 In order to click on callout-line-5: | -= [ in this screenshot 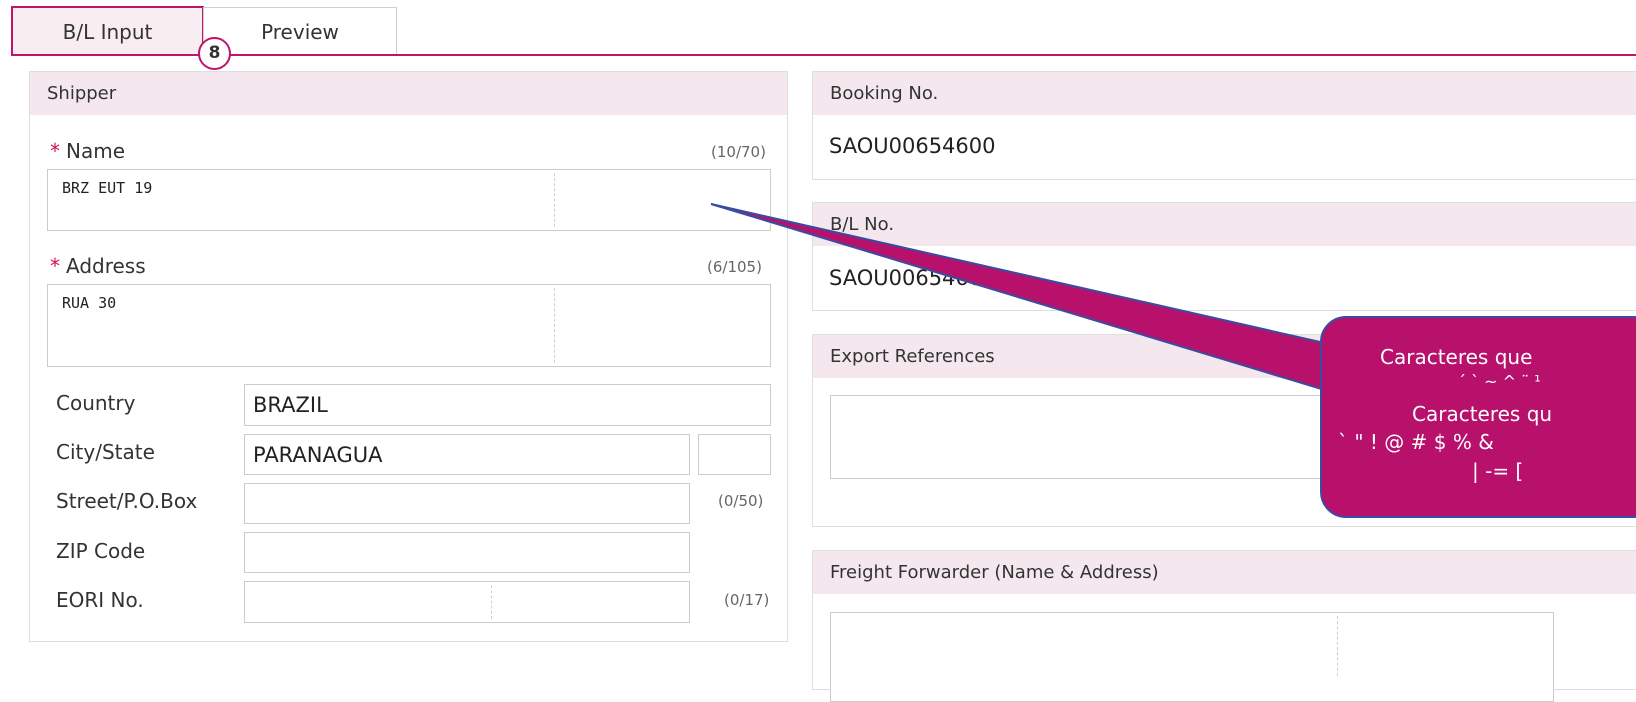, I will do `click(1498, 471)`.